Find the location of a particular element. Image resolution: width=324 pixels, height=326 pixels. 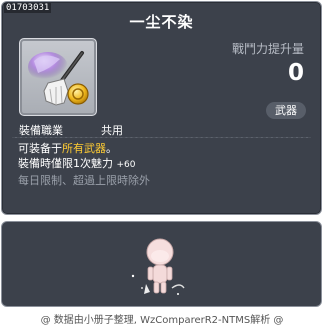

job-row: 裝備職業 共用 is located at coordinates (71, 130).